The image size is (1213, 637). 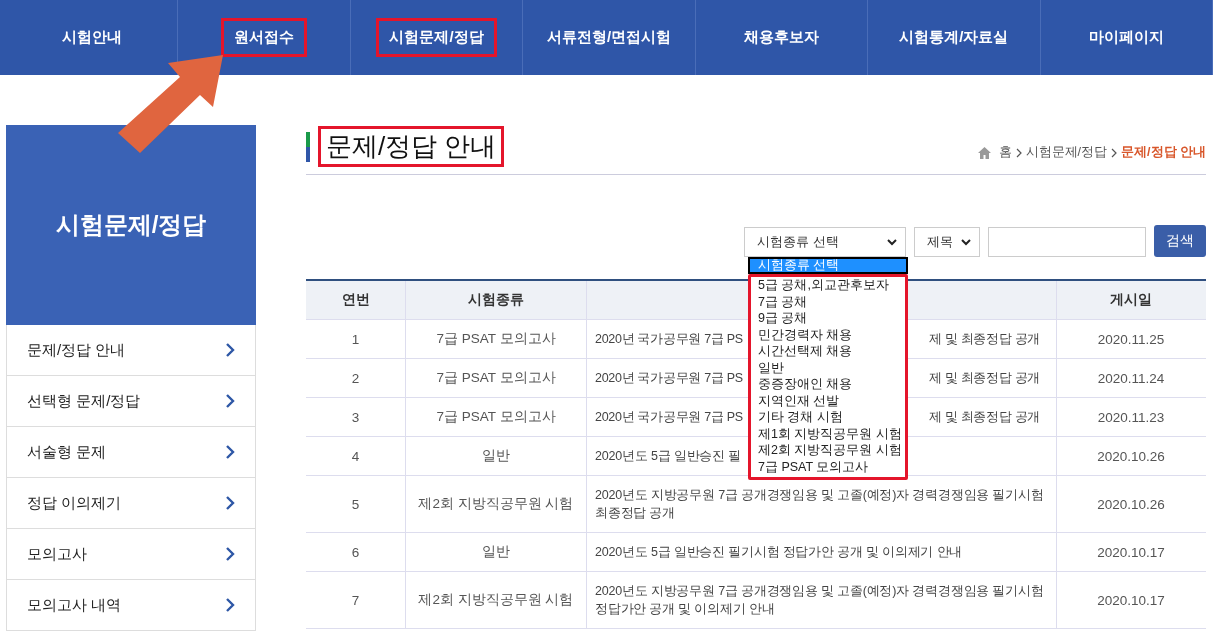 I want to click on dropdown-option: 5급 공채,외교관후보자, so click(x=828, y=285).